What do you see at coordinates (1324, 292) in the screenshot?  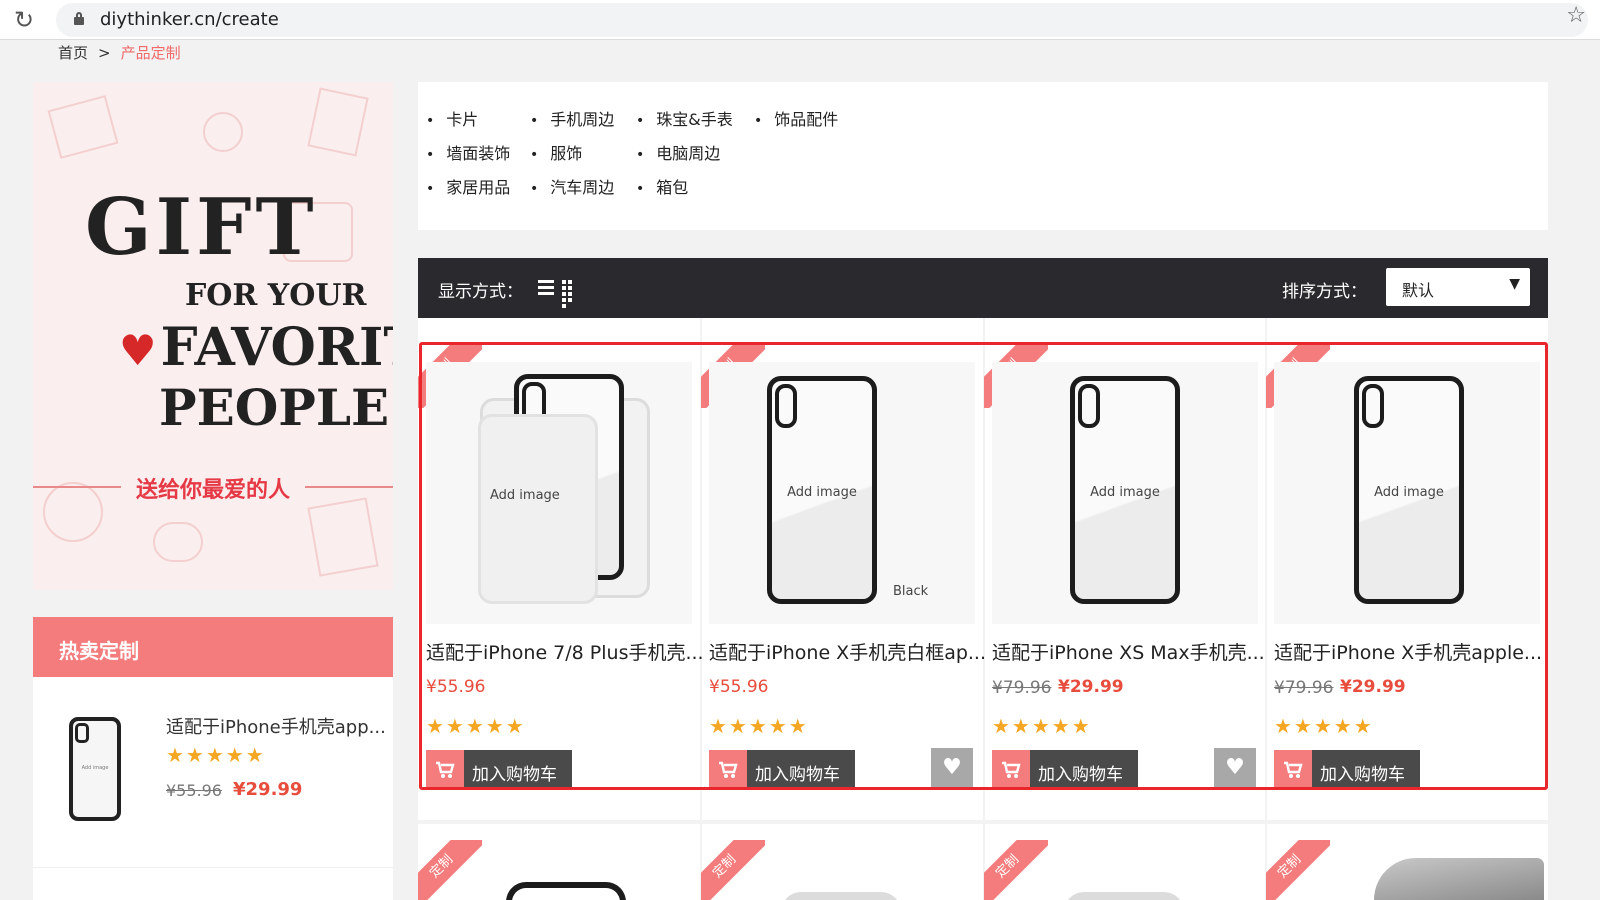 I see `sort-label: 排序方式：` at bounding box center [1324, 292].